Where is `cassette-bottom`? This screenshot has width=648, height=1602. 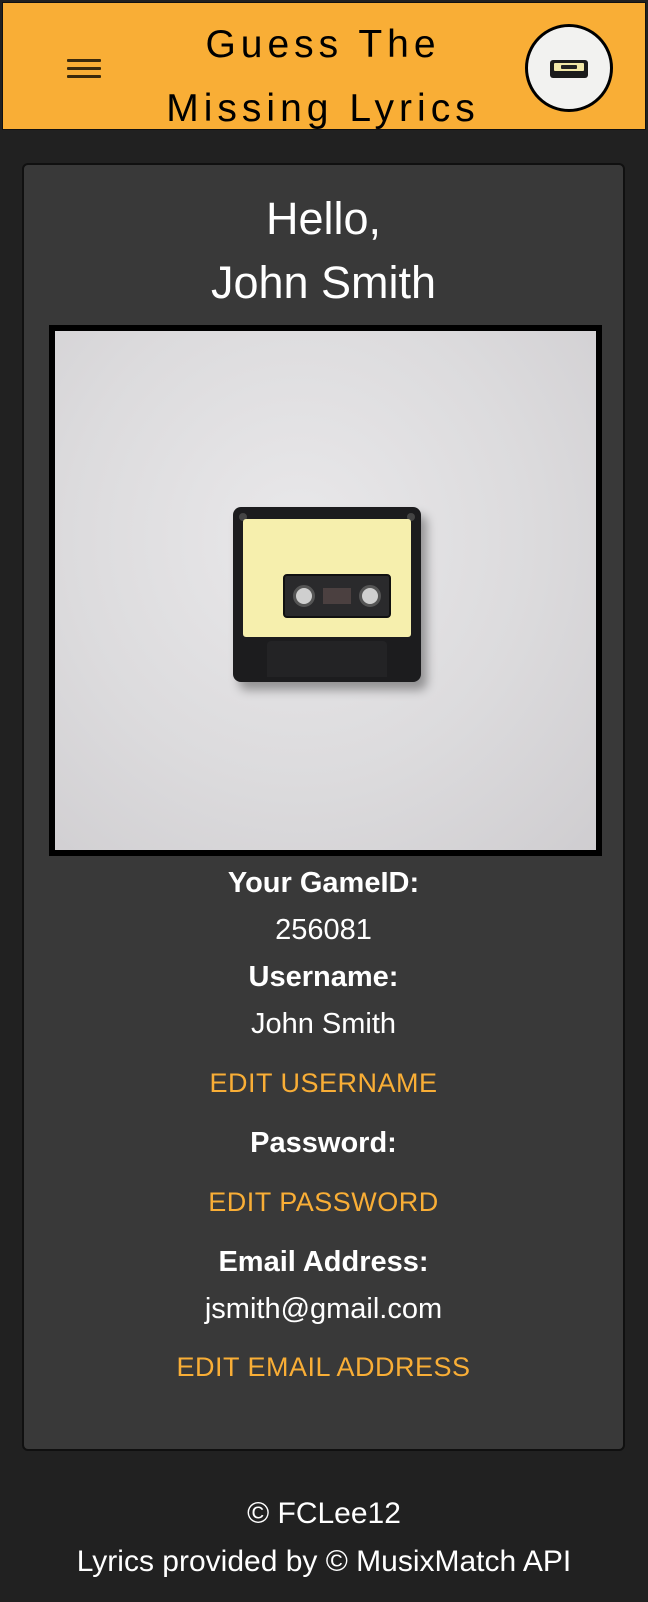 cassette-bottom is located at coordinates (327, 659).